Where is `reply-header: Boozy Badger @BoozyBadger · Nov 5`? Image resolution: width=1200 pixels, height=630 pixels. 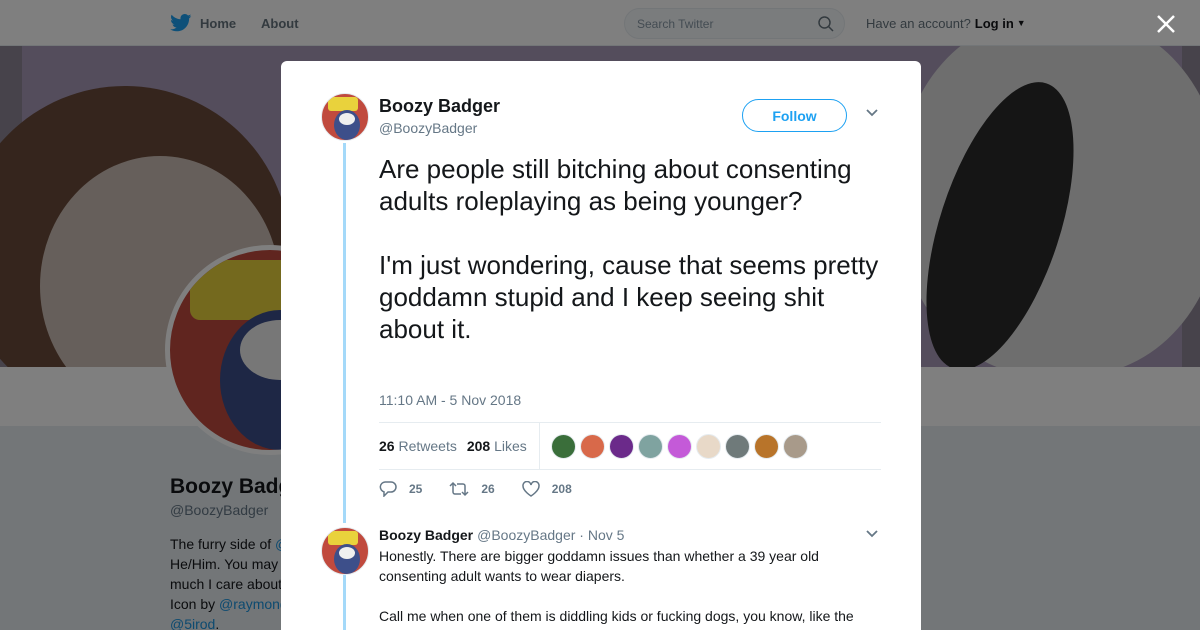 reply-header: Boozy Badger @BoozyBadger · Nov 5 is located at coordinates (501, 535).